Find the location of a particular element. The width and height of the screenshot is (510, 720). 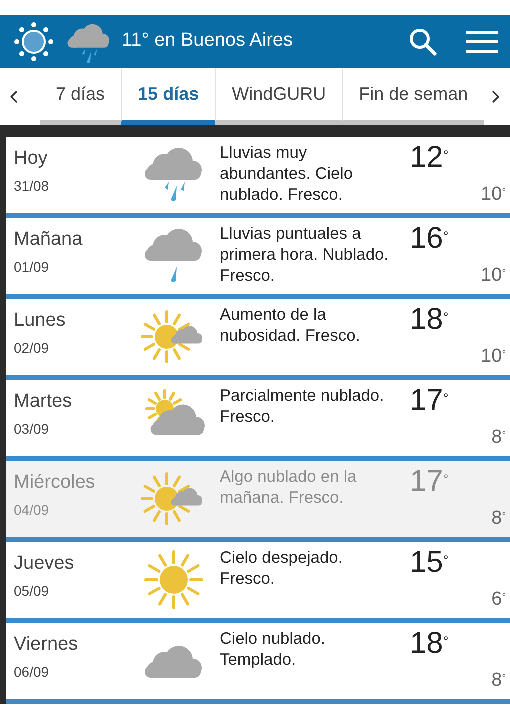

forecast-description: Cielo despejado. Fresco. is located at coordinates (282, 569).